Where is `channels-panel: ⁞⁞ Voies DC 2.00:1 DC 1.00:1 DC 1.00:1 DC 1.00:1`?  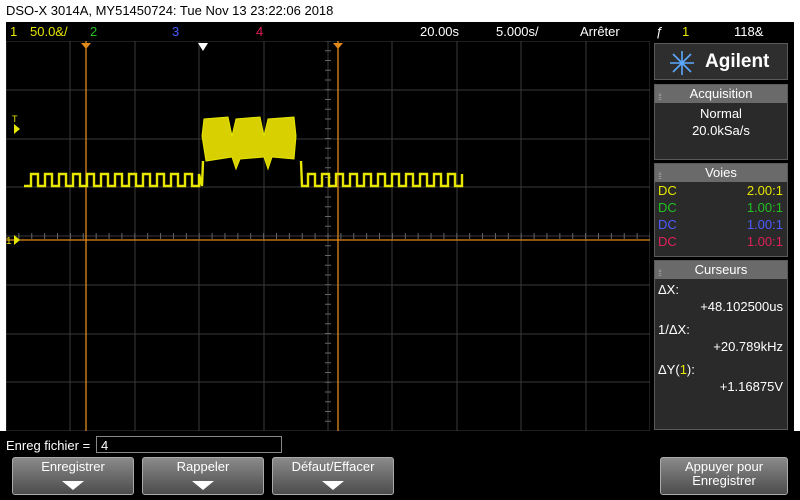
channels-panel: ⁞⁞ Voies DC 2.00:1 DC 1.00:1 DC 1.00:1 DC 1.00:1 is located at coordinates (721, 210).